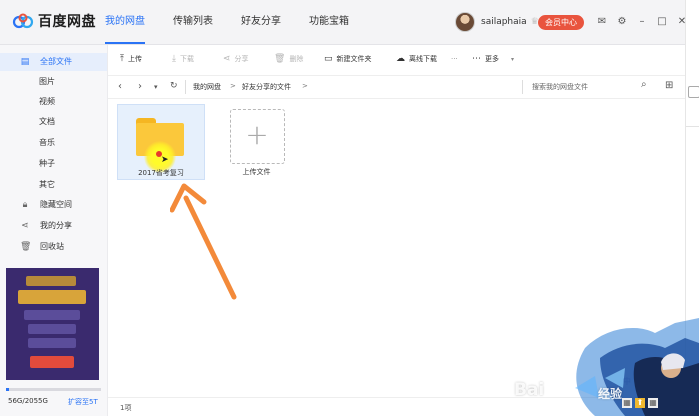 The width and height of the screenshot is (699, 417). What do you see at coordinates (423, 59) in the screenshot?
I see `offline-download-label: 离线下载` at bounding box center [423, 59].